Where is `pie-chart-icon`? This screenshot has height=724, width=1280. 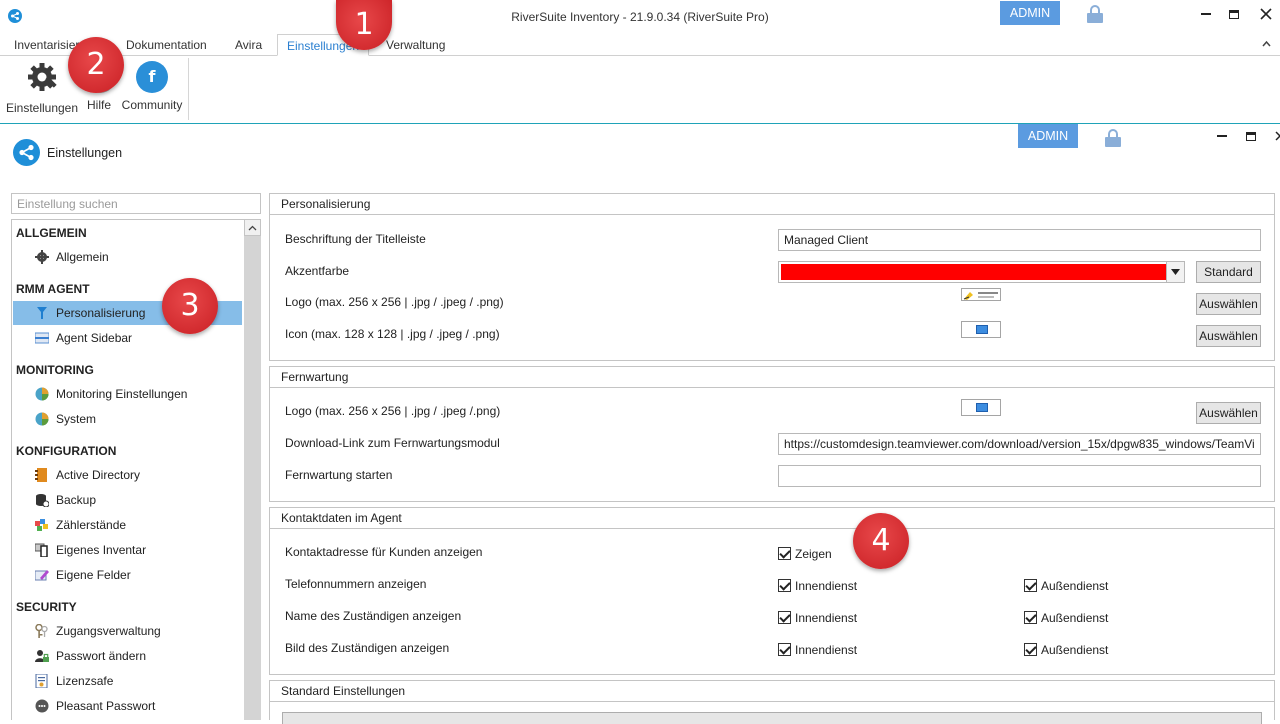 pie-chart-icon is located at coordinates (42, 394).